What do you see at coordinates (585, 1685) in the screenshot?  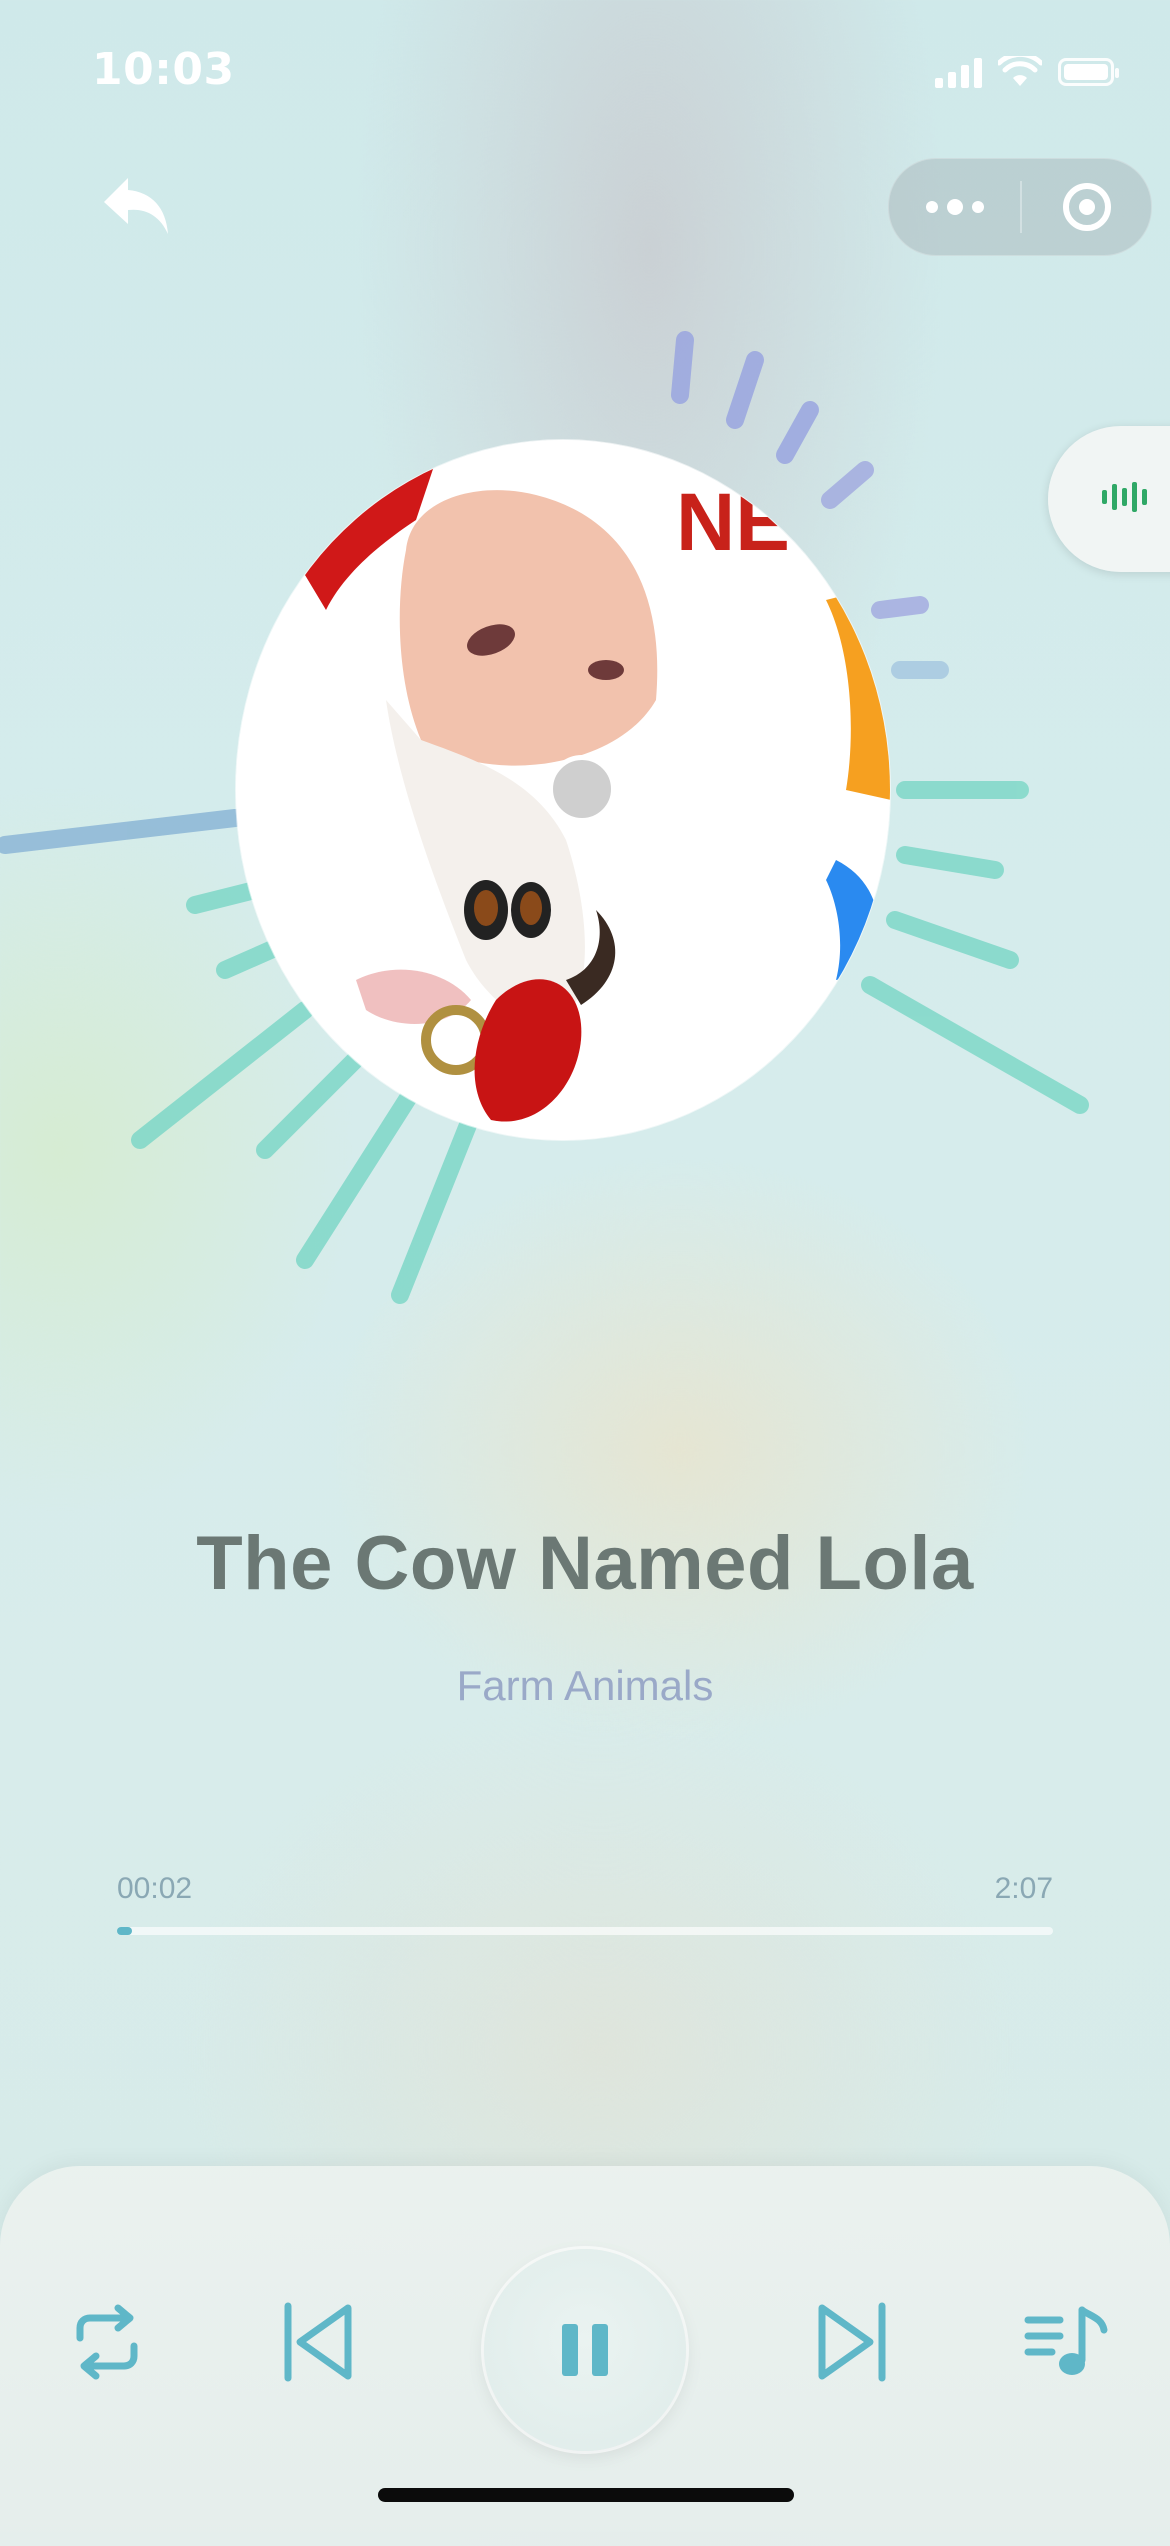 I see `track-artist: Farm Animals` at bounding box center [585, 1685].